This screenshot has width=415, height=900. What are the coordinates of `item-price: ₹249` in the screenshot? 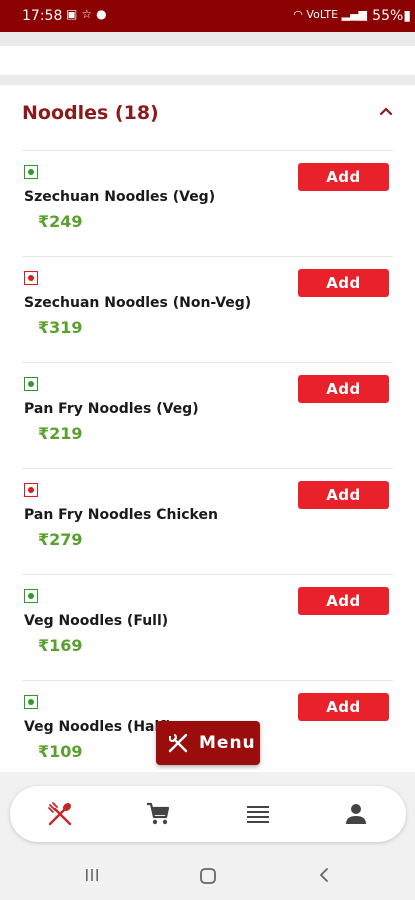 It's located at (60, 221).